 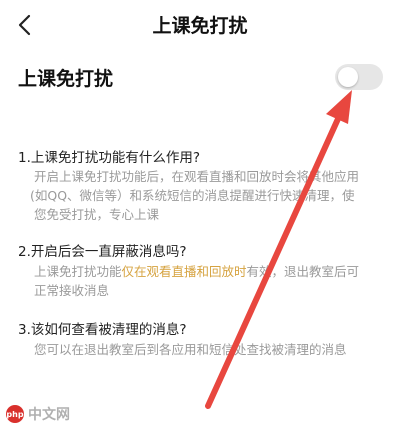 I want to click on faq-answer-1-line-2: (如QQ、微信等）和系统短信的消息提醒进行快速清理，使, so click(x=192, y=195).